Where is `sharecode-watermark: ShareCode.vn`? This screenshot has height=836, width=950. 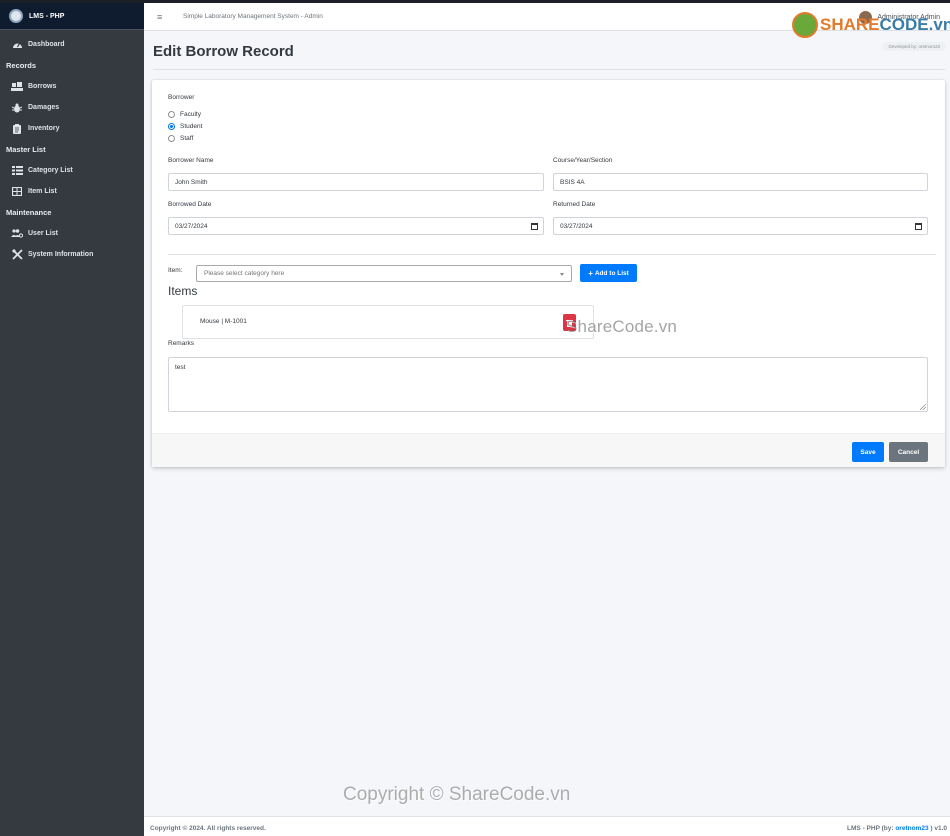
sharecode-watermark: ShareCode.vn is located at coordinates (622, 326).